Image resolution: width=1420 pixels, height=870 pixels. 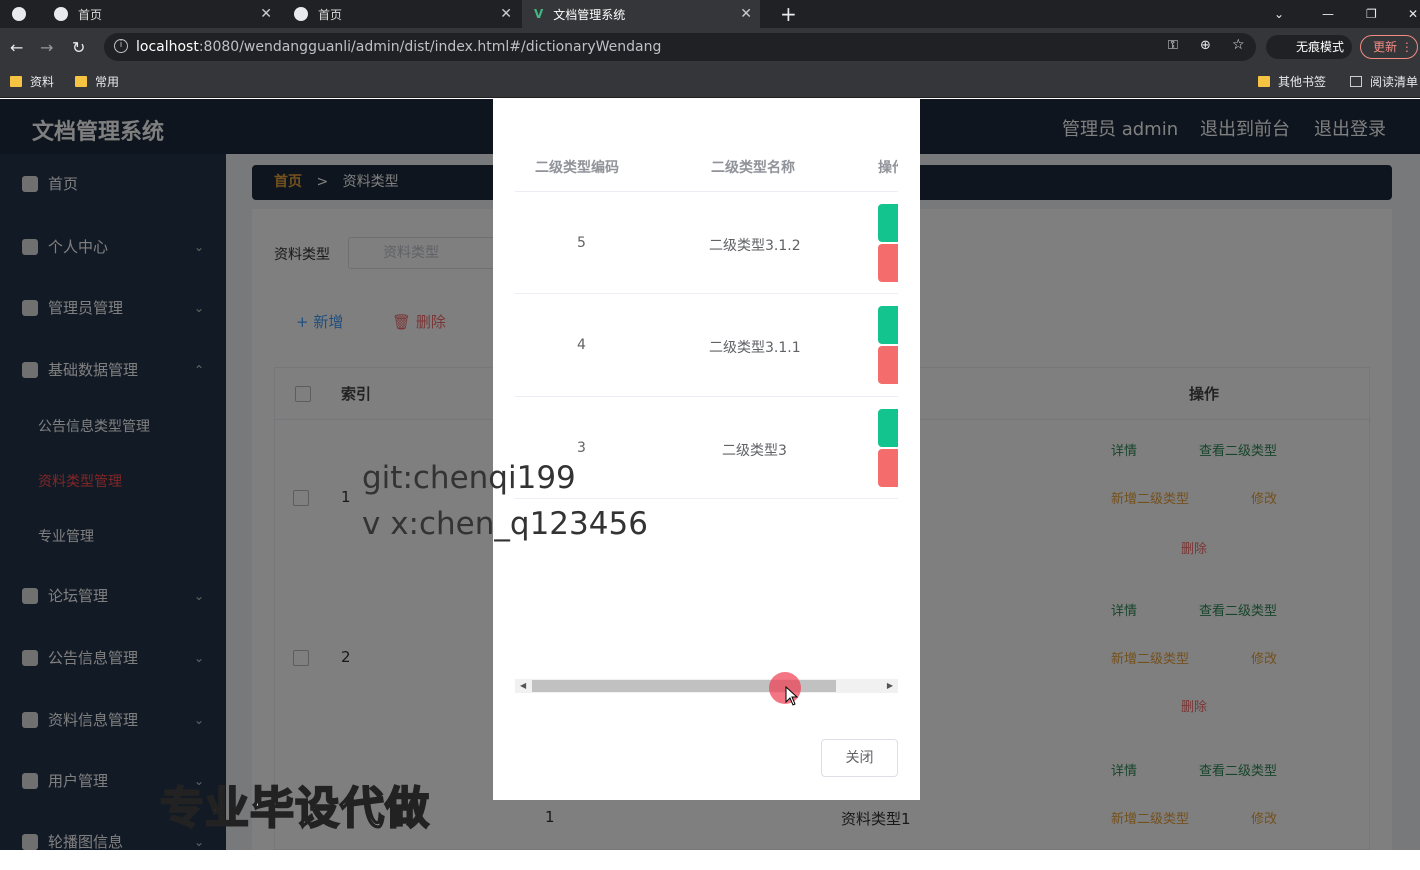 What do you see at coordinates (294, 808) in the screenshot?
I see `watermark-caption: 专业毕设代做` at bounding box center [294, 808].